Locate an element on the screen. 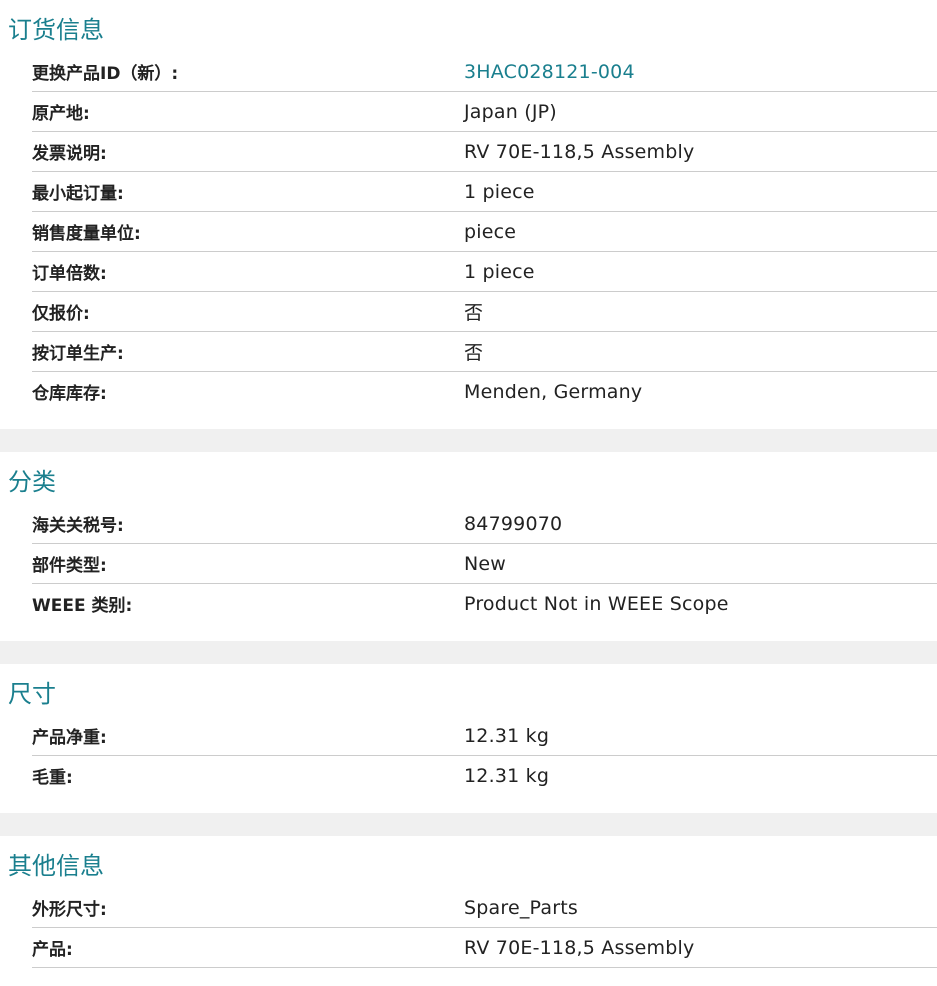  table-row: 更换产品ID（新）: 3HAC028121-004 is located at coordinates (484, 72).